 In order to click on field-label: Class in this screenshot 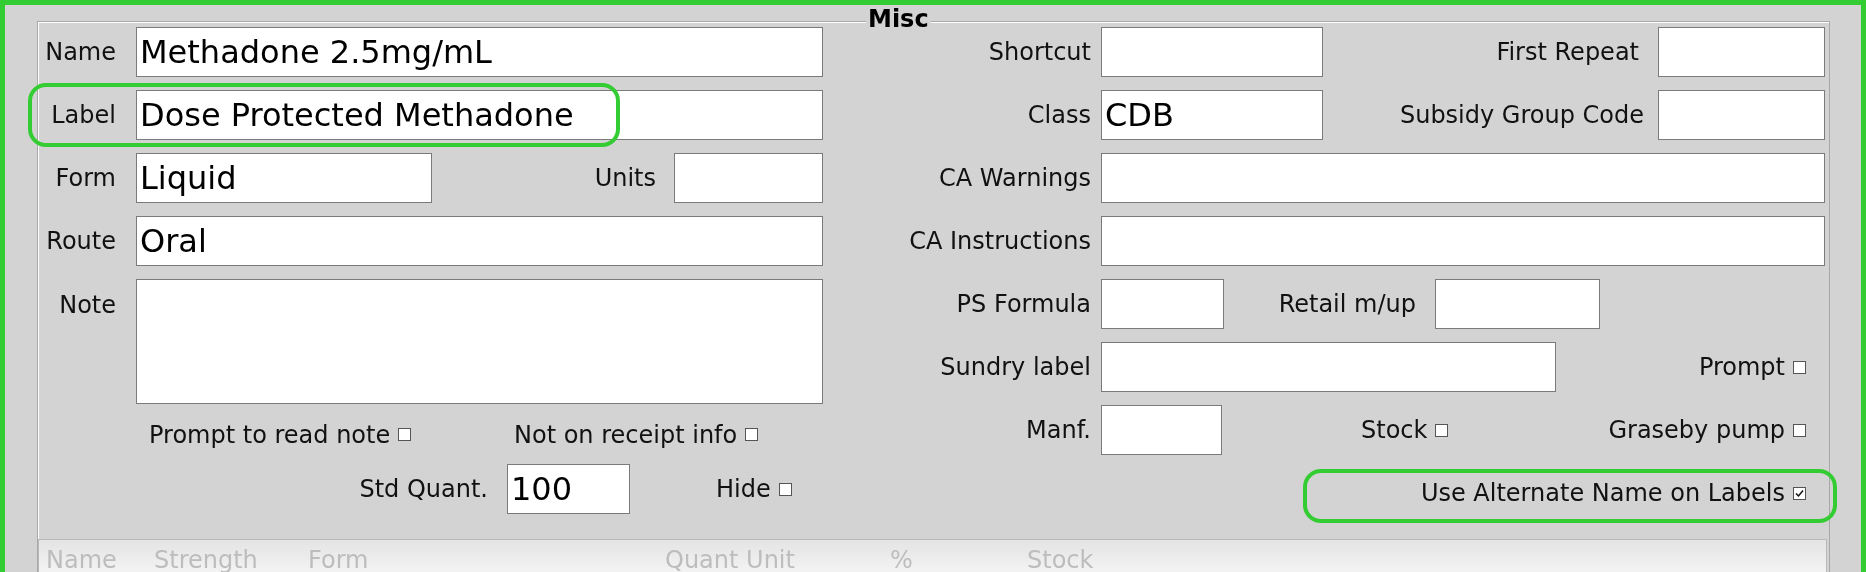, I will do `click(1059, 115)`.